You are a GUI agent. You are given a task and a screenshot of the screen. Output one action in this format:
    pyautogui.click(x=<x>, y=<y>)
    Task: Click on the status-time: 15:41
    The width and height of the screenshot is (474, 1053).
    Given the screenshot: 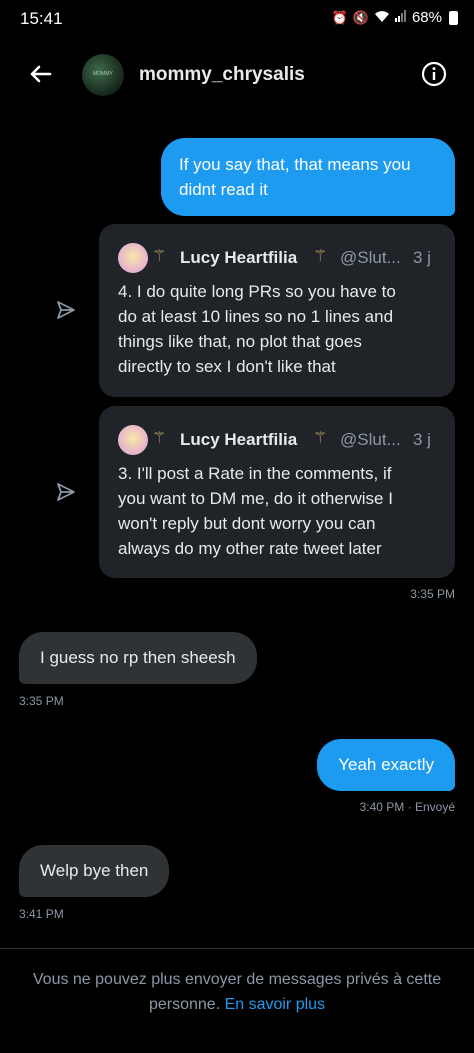 What is the action you would take?
    pyautogui.click(x=41, y=18)
    